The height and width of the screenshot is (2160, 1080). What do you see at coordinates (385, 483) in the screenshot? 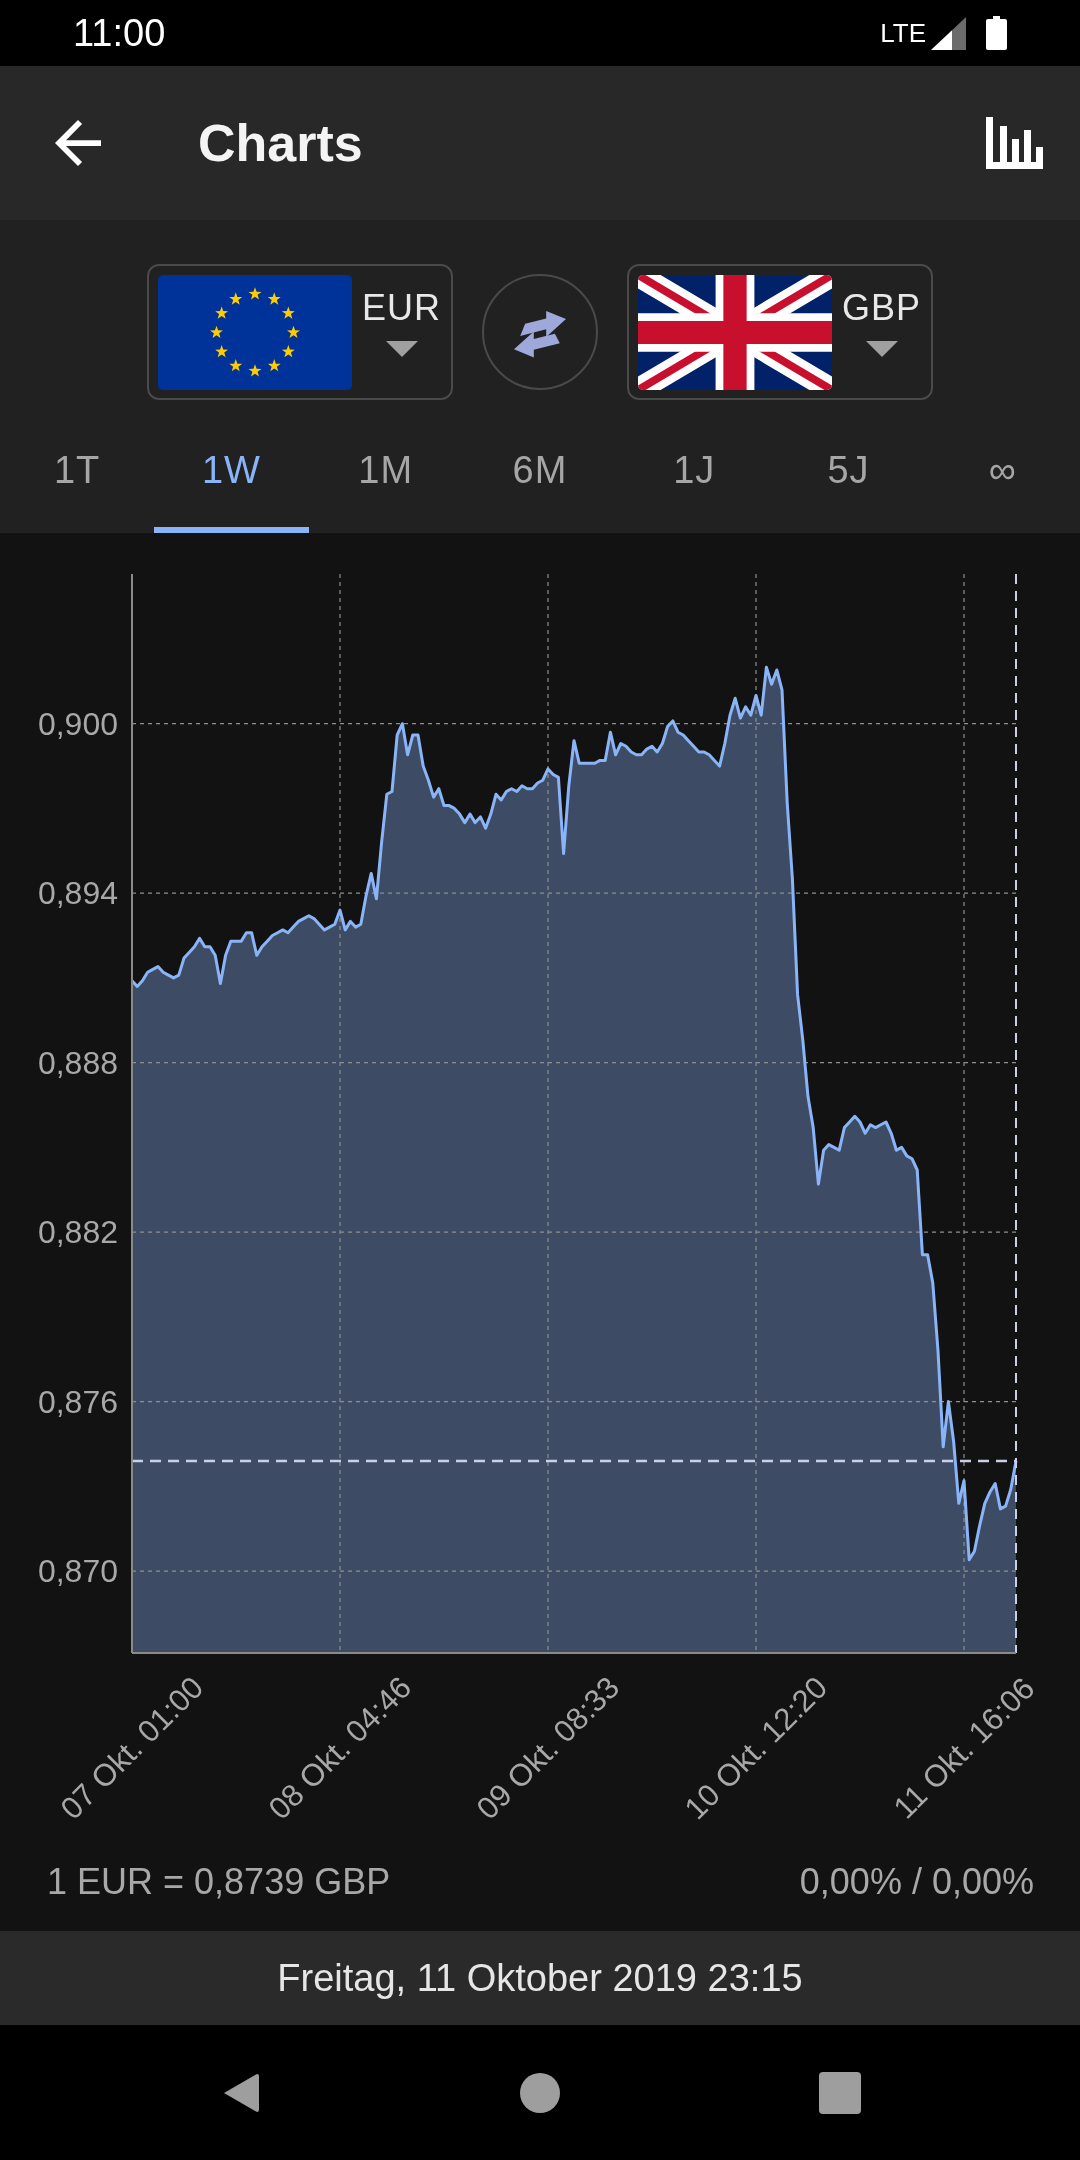
I see `period-tab: 1M` at bounding box center [385, 483].